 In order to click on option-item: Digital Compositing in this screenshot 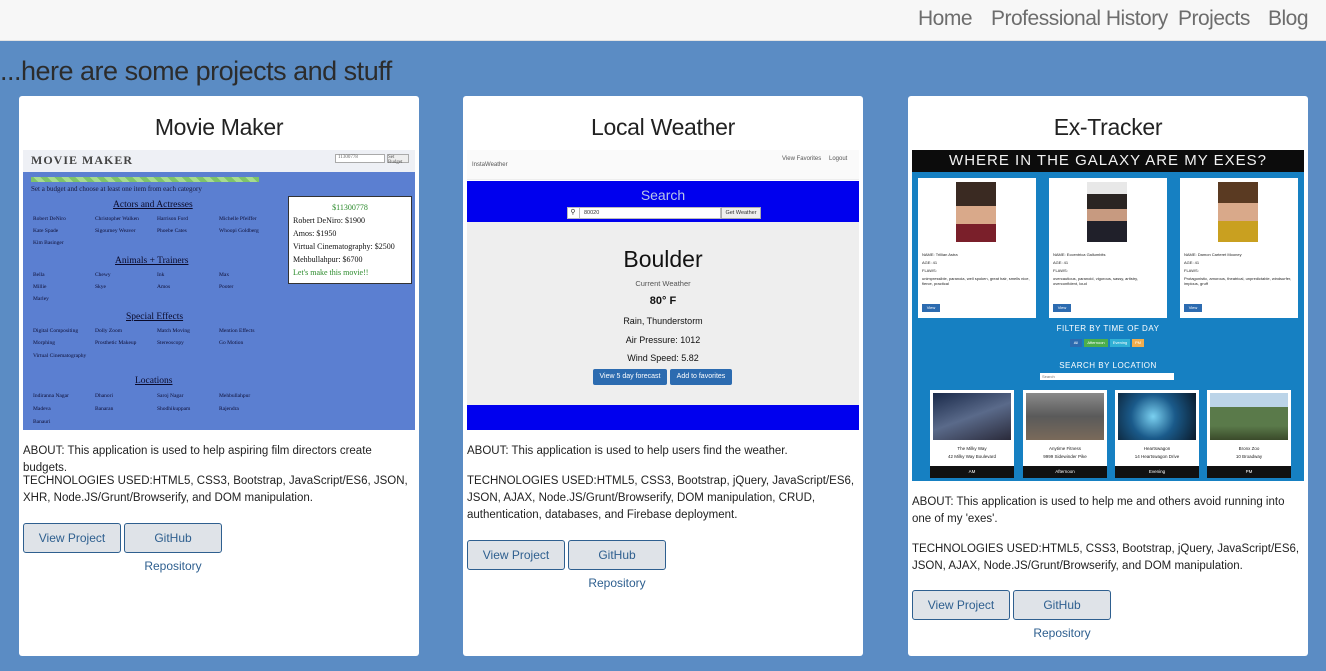, I will do `click(56, 331)`.